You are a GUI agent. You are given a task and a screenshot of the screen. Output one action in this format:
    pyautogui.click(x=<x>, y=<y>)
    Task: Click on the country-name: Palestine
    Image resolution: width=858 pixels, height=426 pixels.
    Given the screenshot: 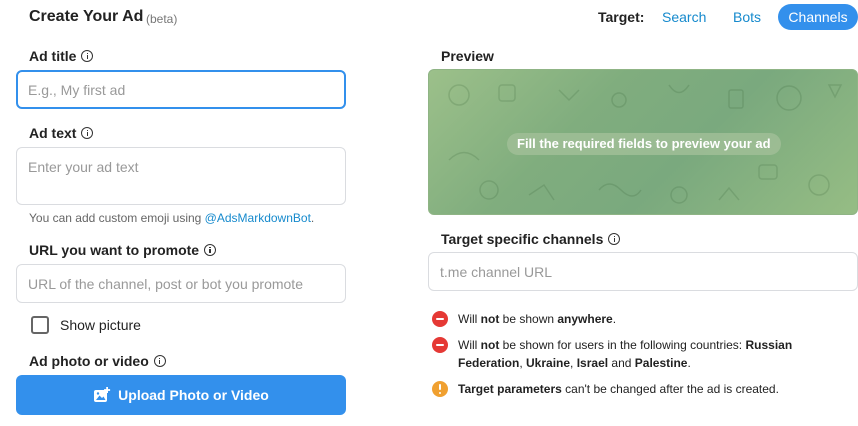 What is the action you would take?
    pyautogui.click(x=661, y=363)
    